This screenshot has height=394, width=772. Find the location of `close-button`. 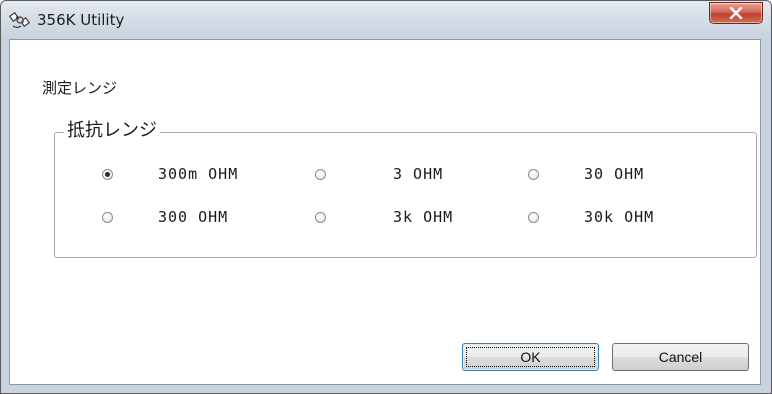

close-button is located at coordinates (736, 13).